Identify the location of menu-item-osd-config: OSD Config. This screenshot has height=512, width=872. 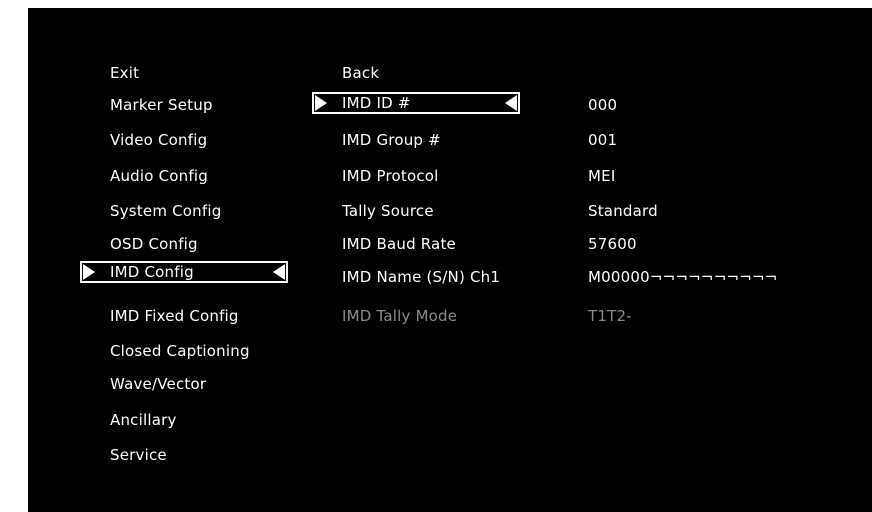
(154, 244).